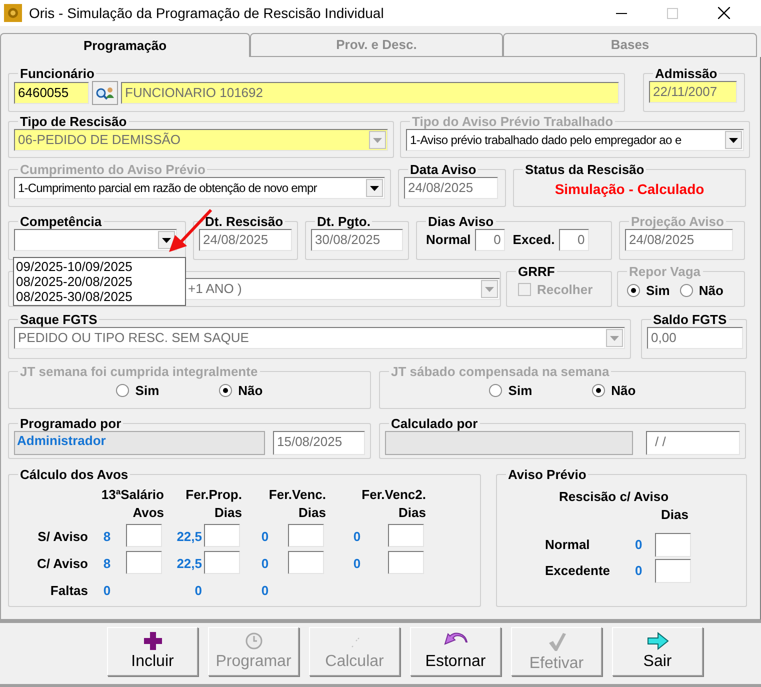  I want to click on group-label: Calculado por, so click(434, 423).